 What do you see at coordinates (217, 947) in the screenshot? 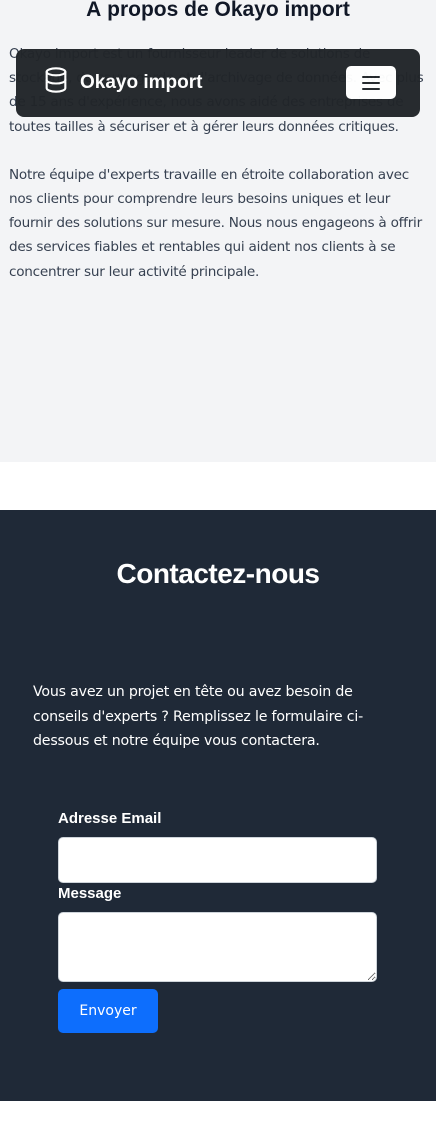
I see `message-field` at bounding box center [217, 947].